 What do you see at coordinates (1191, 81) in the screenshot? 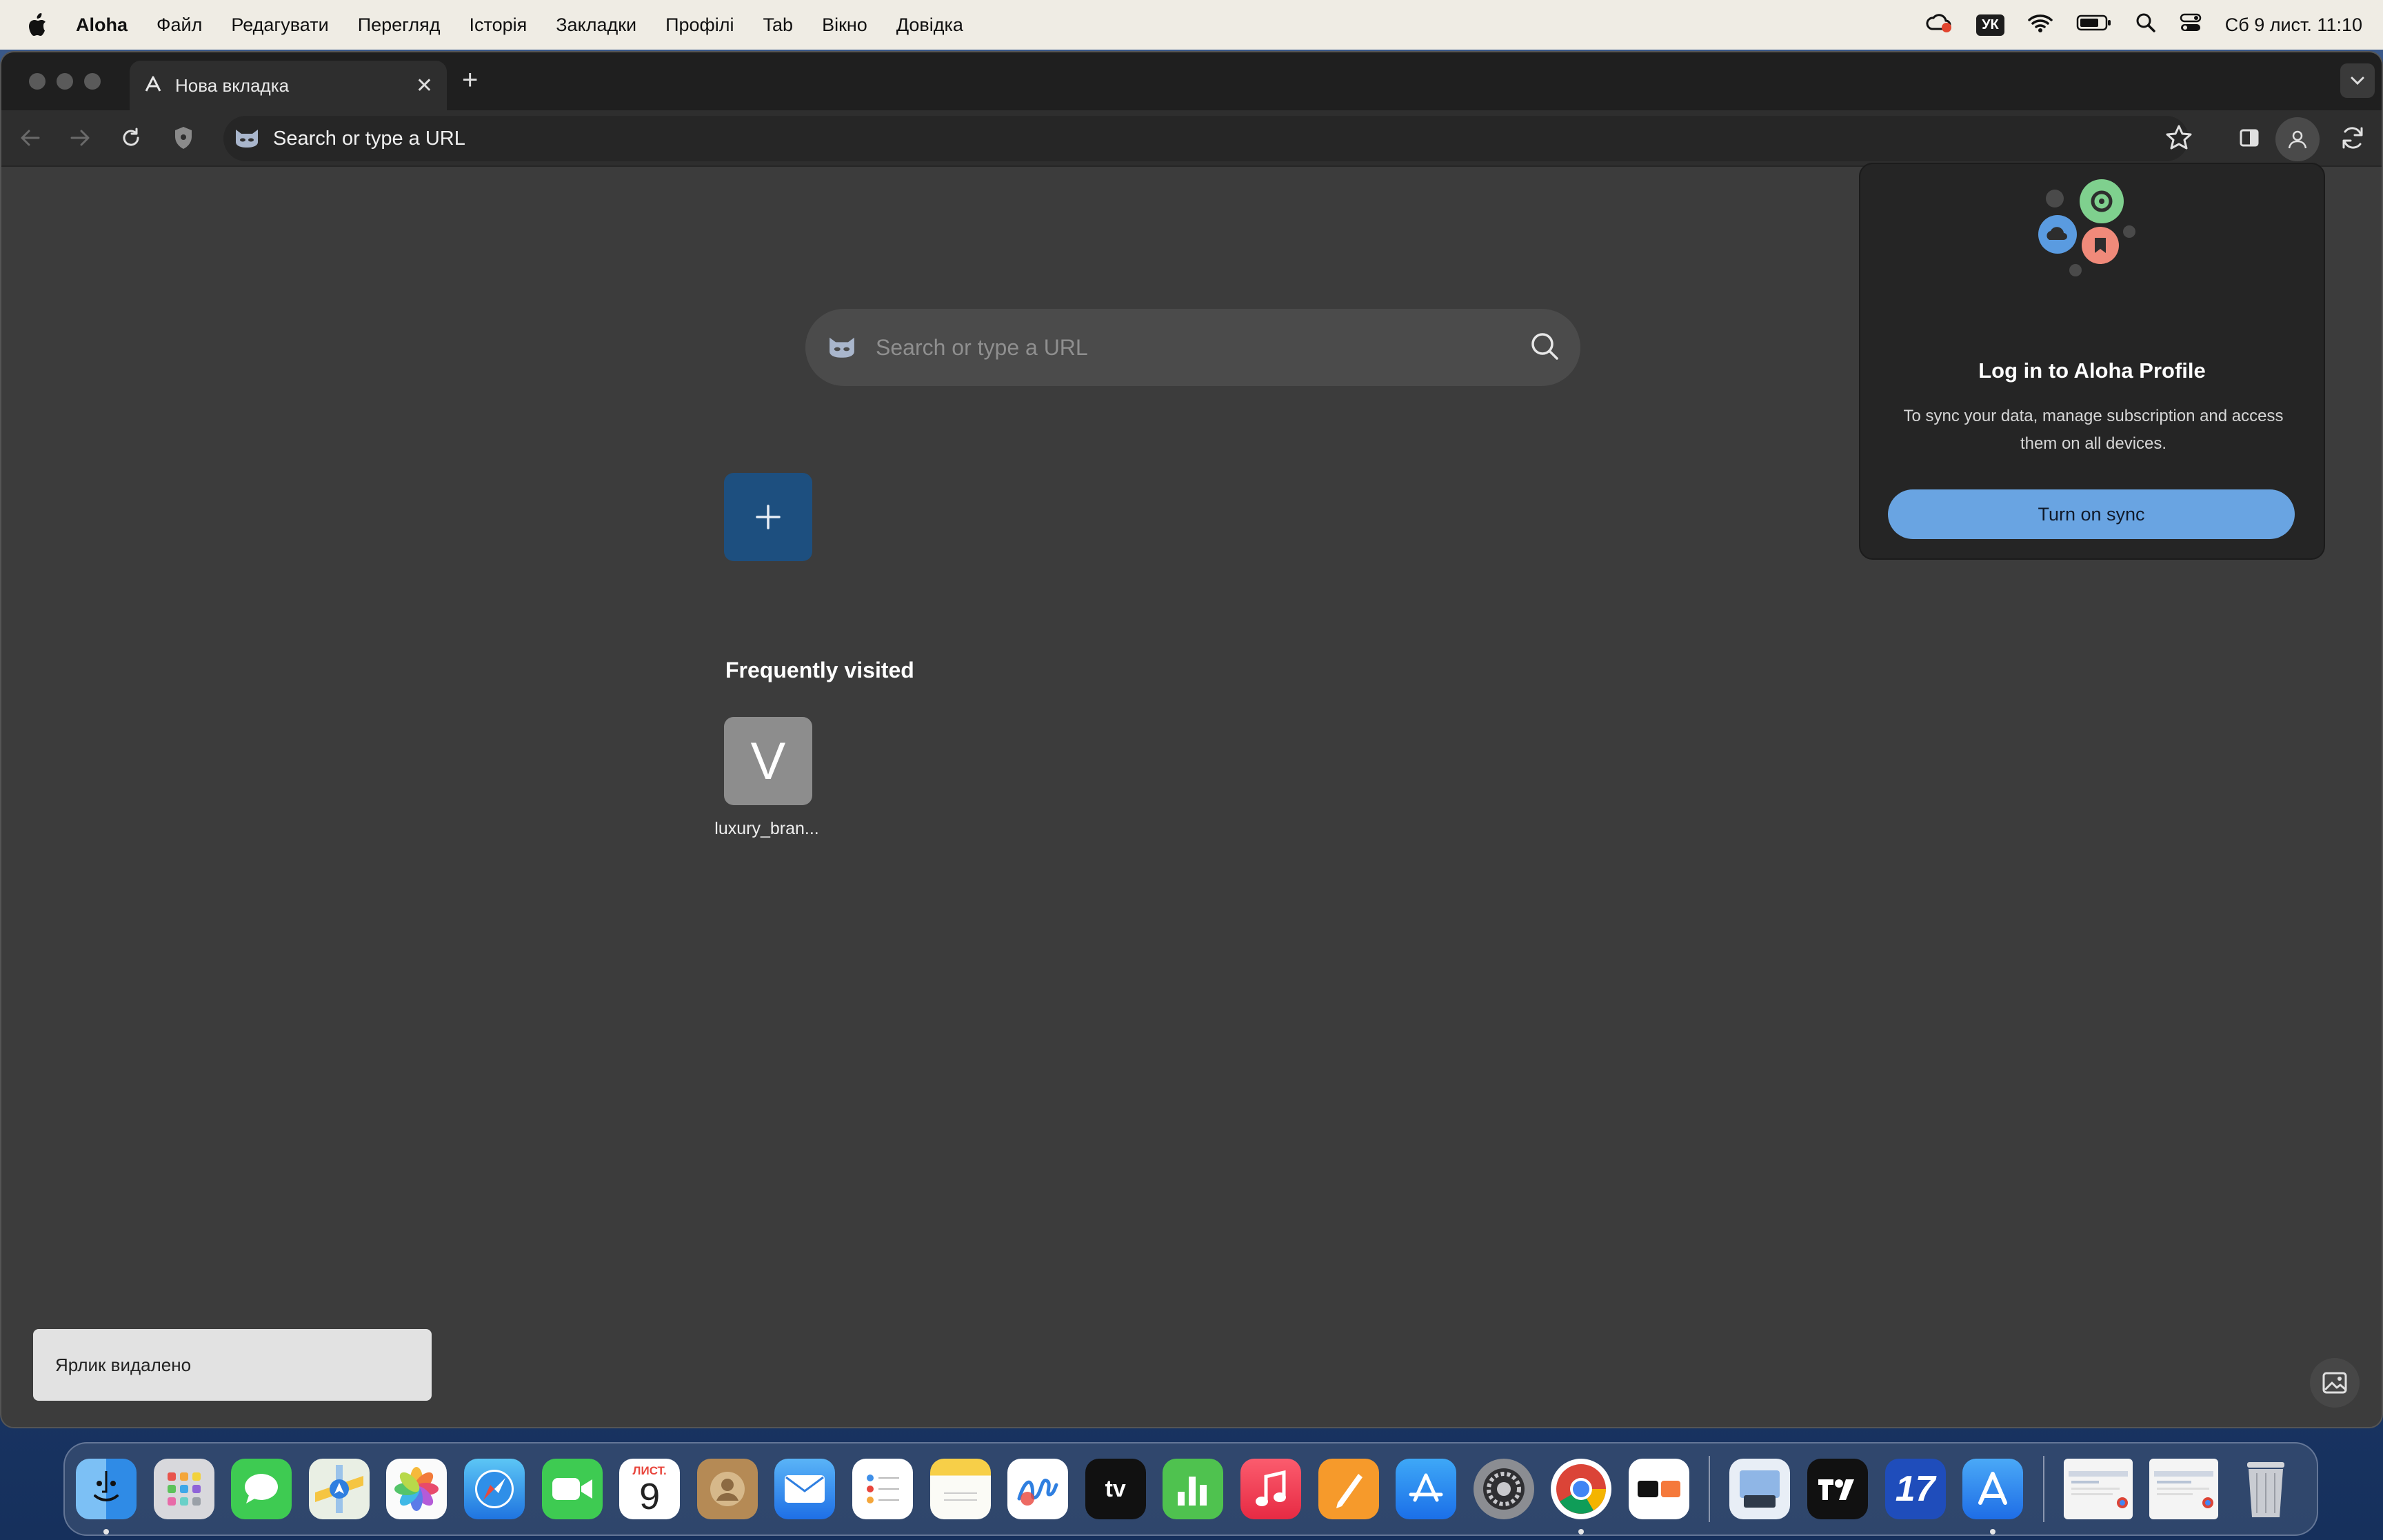
I see `tab-strip: Нова вкладка ✕ +` at bounding box center [1191, 81].